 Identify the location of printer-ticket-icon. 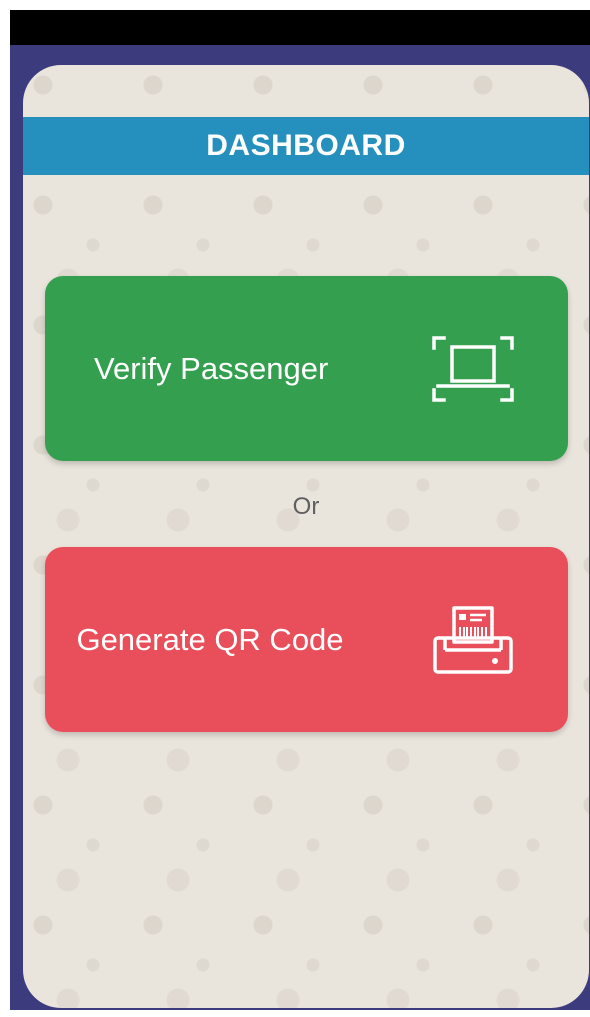
(473, 639).